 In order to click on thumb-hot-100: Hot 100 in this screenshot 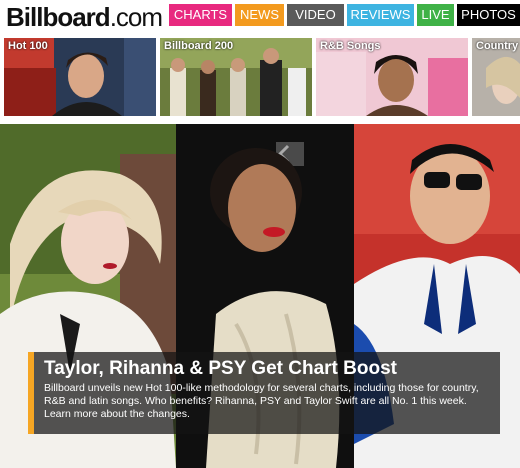, I will do `click(80, 77)`.